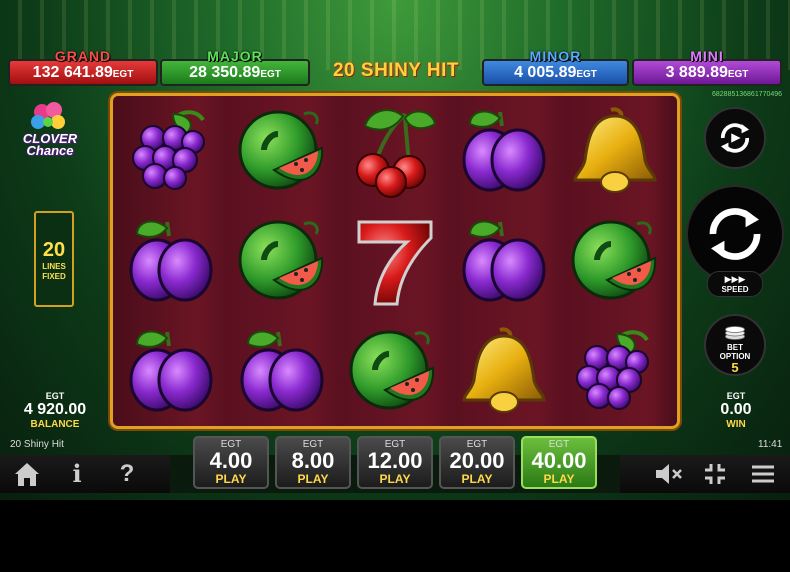  What do you see at coordinates (225, 72) in the screenshot?
I see `jackpot-value: 28 350.89` at bounding box center [225, 72].